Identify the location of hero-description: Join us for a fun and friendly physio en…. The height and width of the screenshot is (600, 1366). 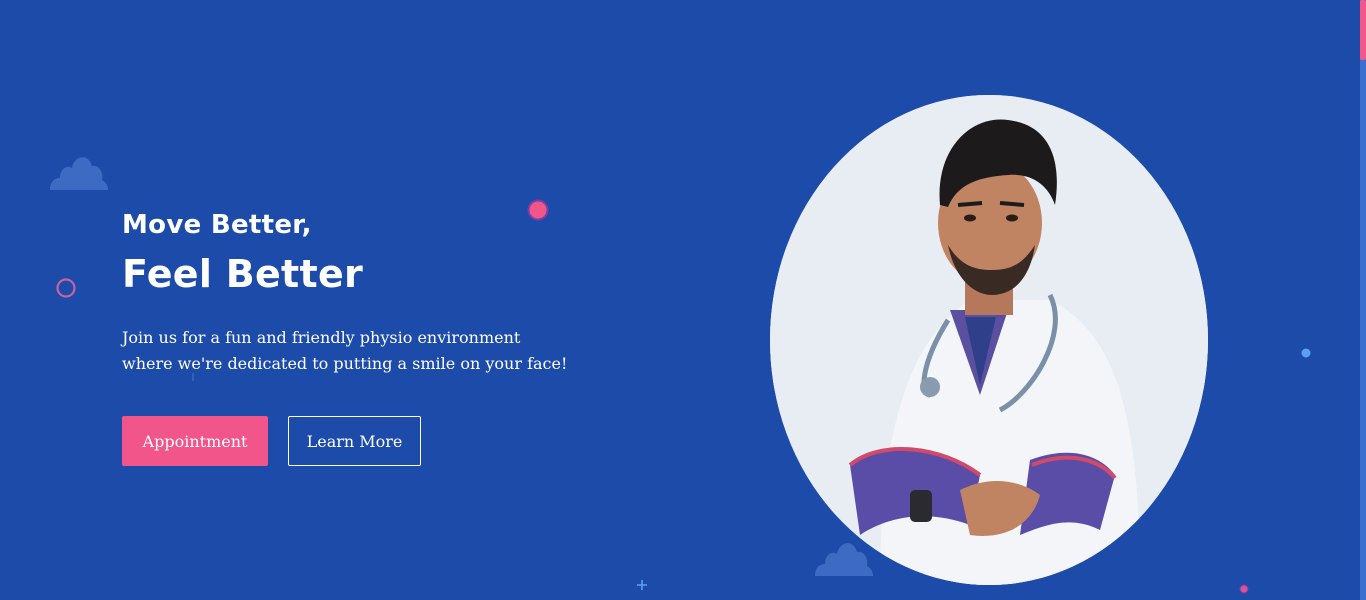
(345, 350).